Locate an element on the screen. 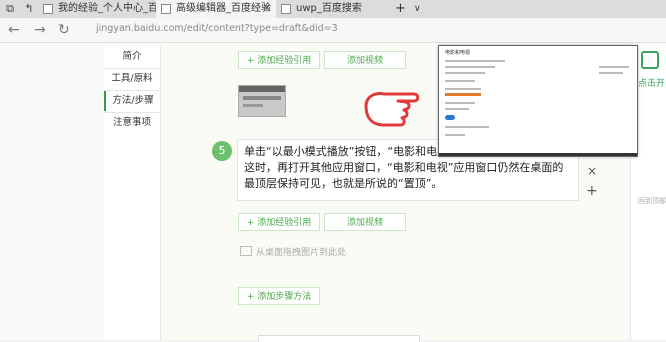 This screenshot has width=666, height=342. pointing-hand-icon is located at coordinates (392, 109).